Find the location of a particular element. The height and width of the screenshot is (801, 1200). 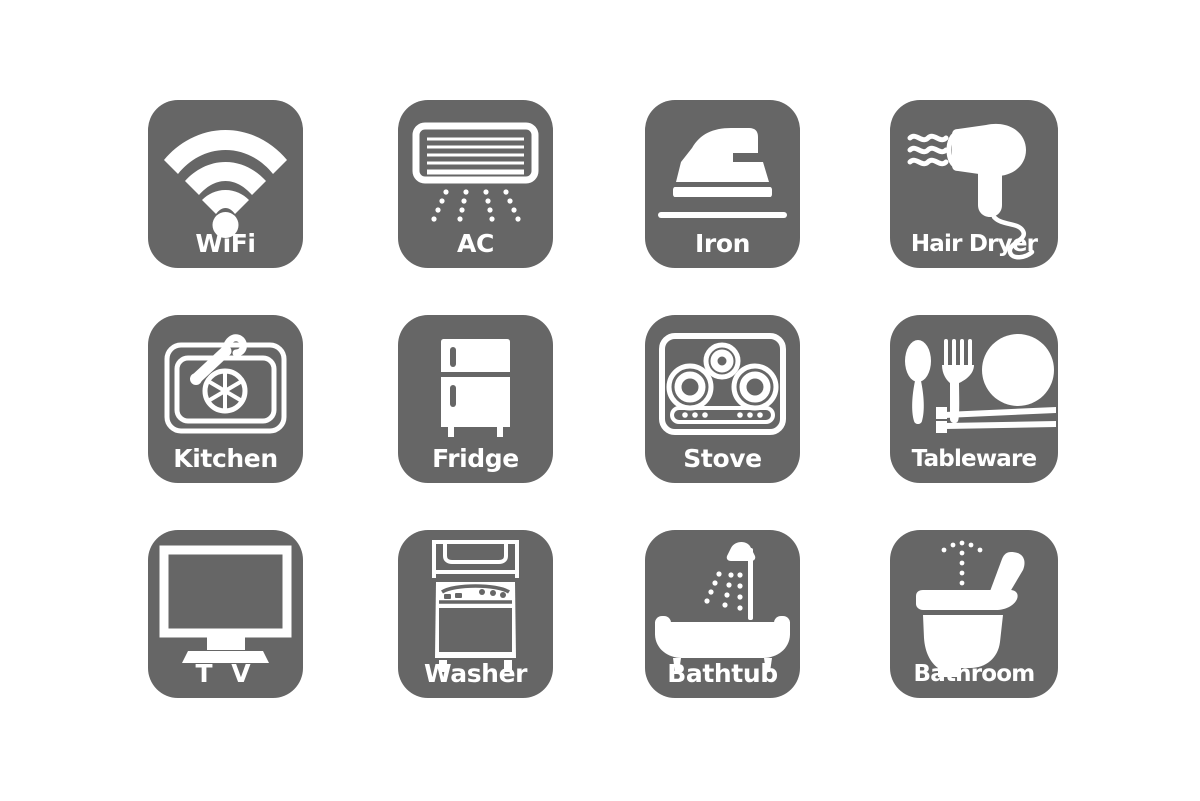

tile-stove: Stove is located at coordinates (722, 399).